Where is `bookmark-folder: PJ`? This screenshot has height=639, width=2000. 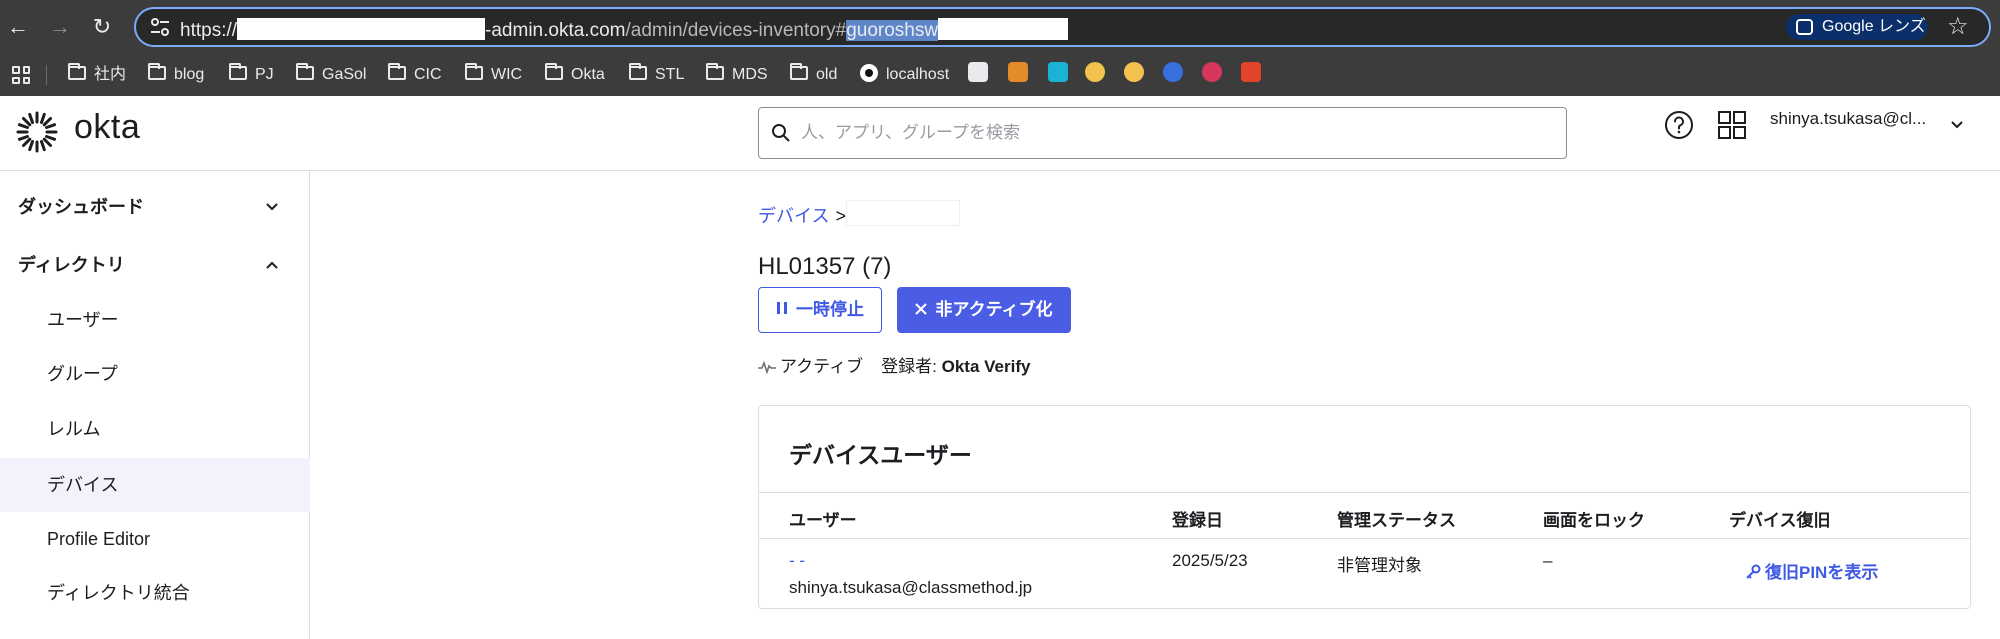 bookmark-folder: PJ is located at coordinates (251, 74).